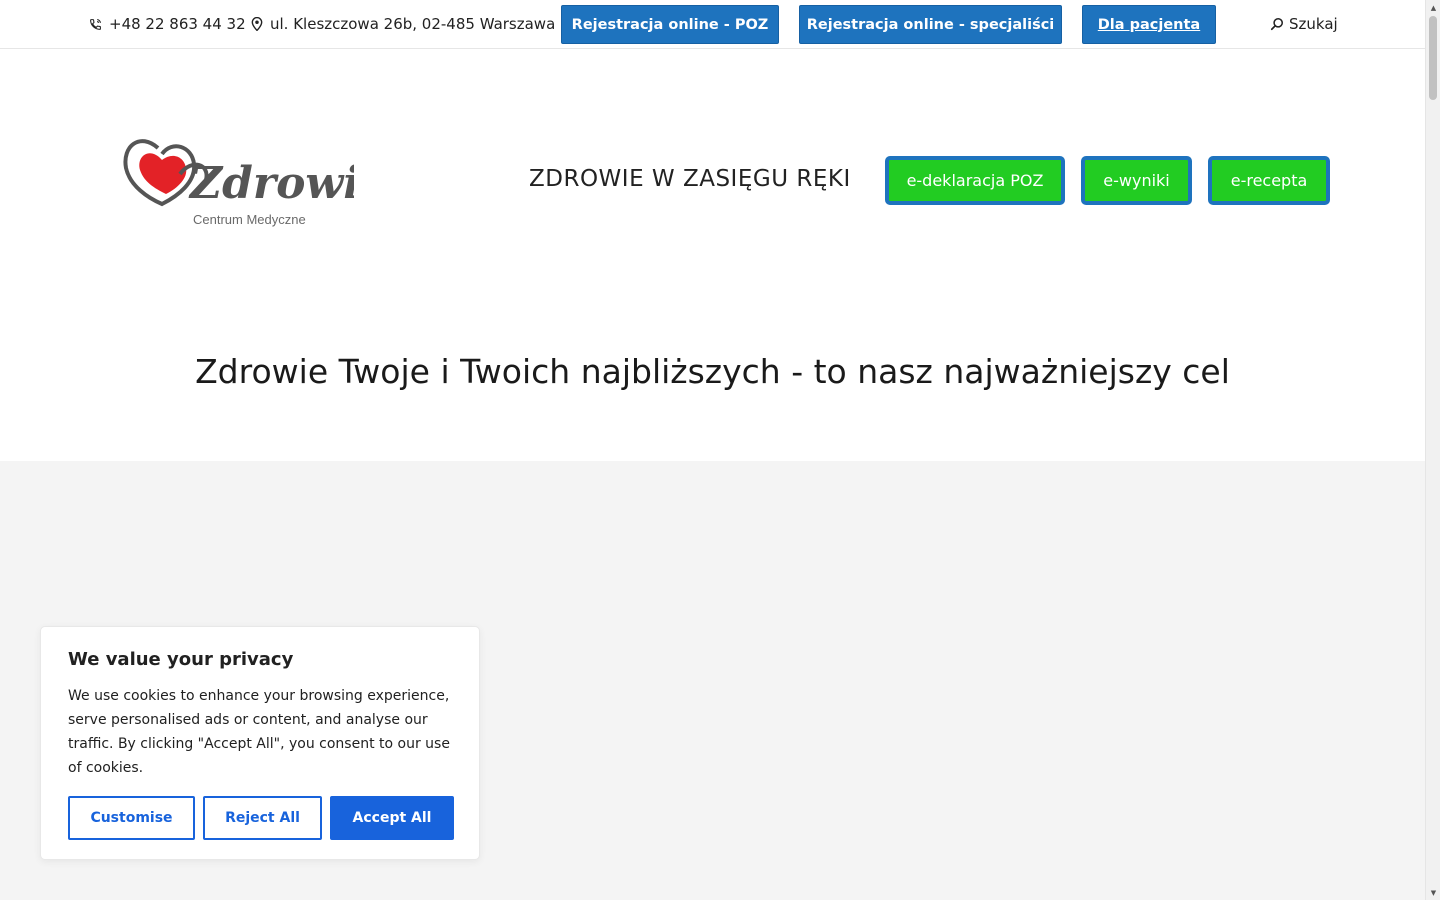 Image resolution: width=1440 pixels, height=900 pixels. I want to click on registration-poz-label: Rejestracja online - POZ, so click(670, 24).